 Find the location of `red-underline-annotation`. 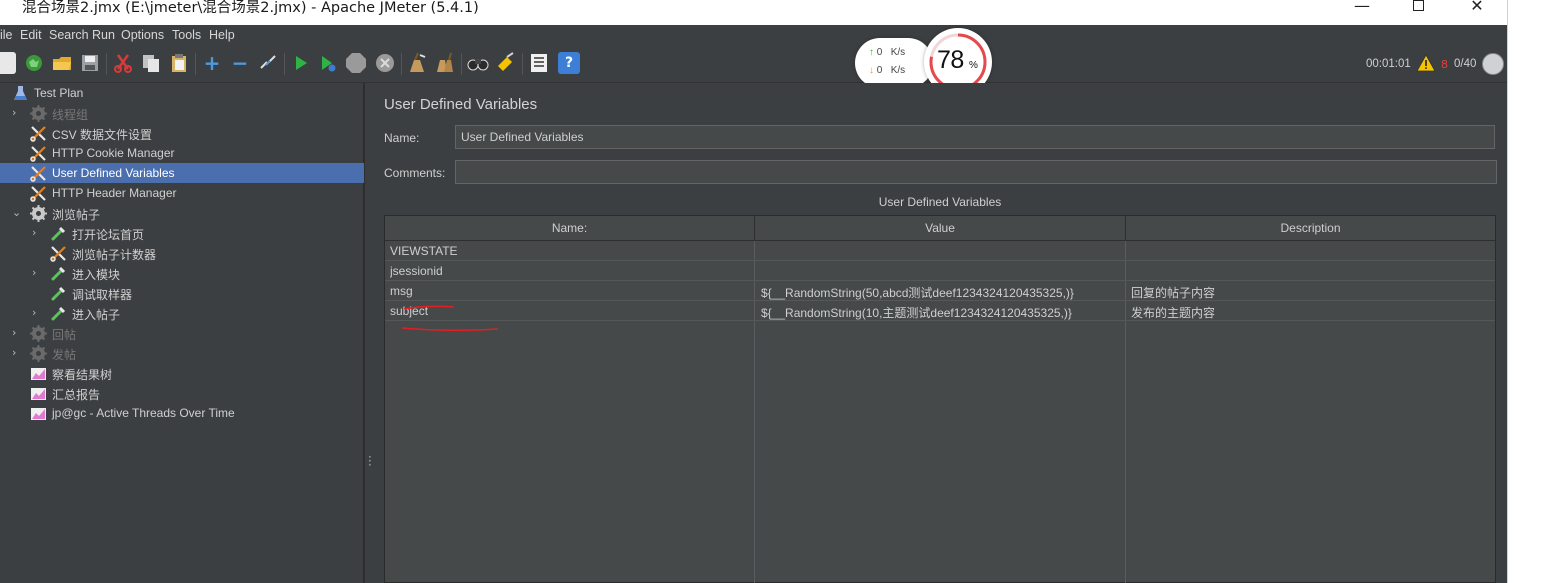

red-underline-annotation is located at coordinates (450, 318).